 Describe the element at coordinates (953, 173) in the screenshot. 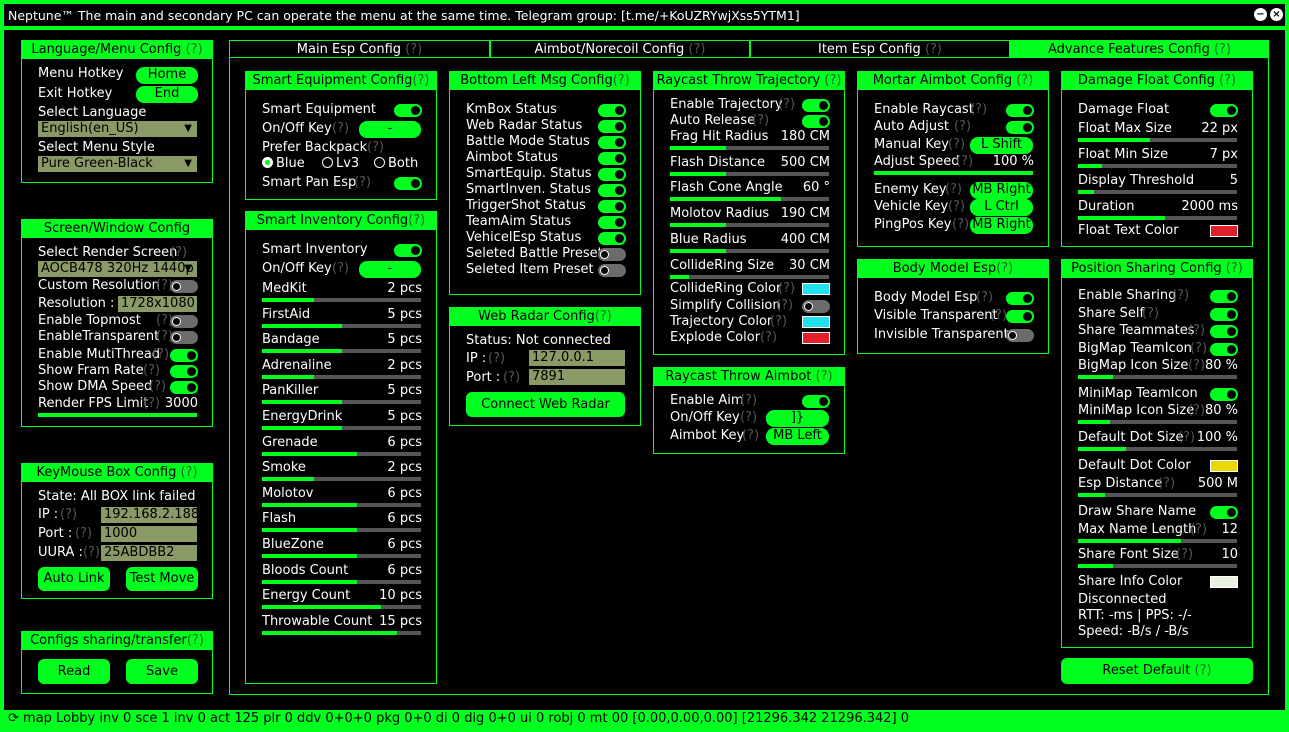

I see `adjust-speed-slider` at that location.